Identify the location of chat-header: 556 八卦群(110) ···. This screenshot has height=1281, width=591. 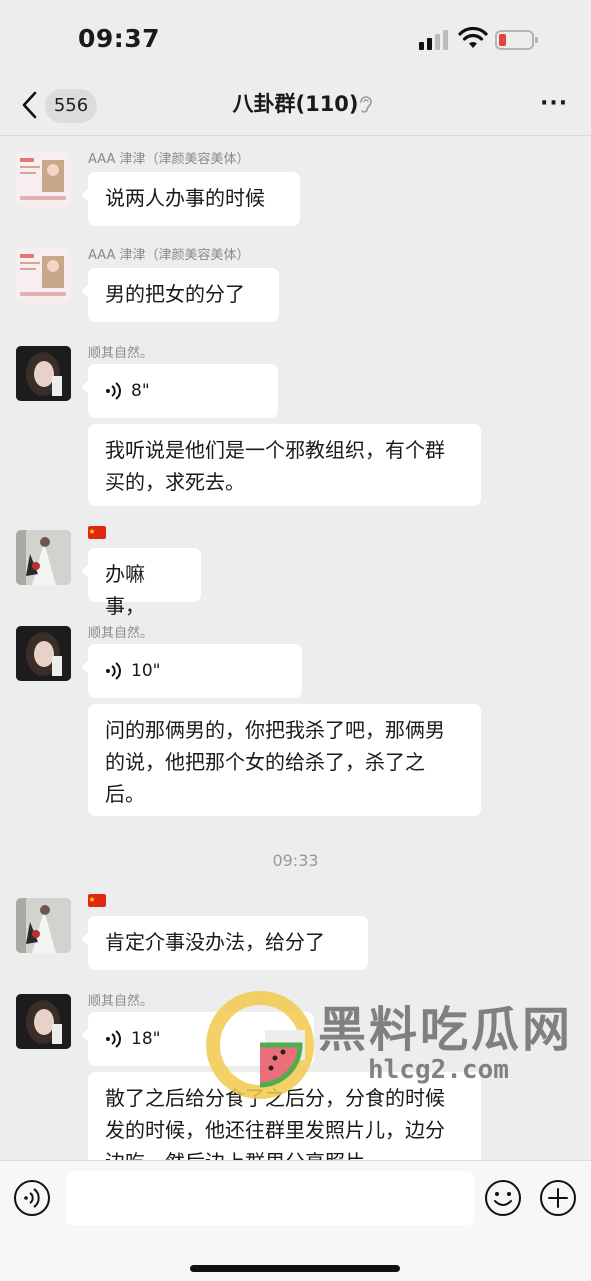
(295, 108).